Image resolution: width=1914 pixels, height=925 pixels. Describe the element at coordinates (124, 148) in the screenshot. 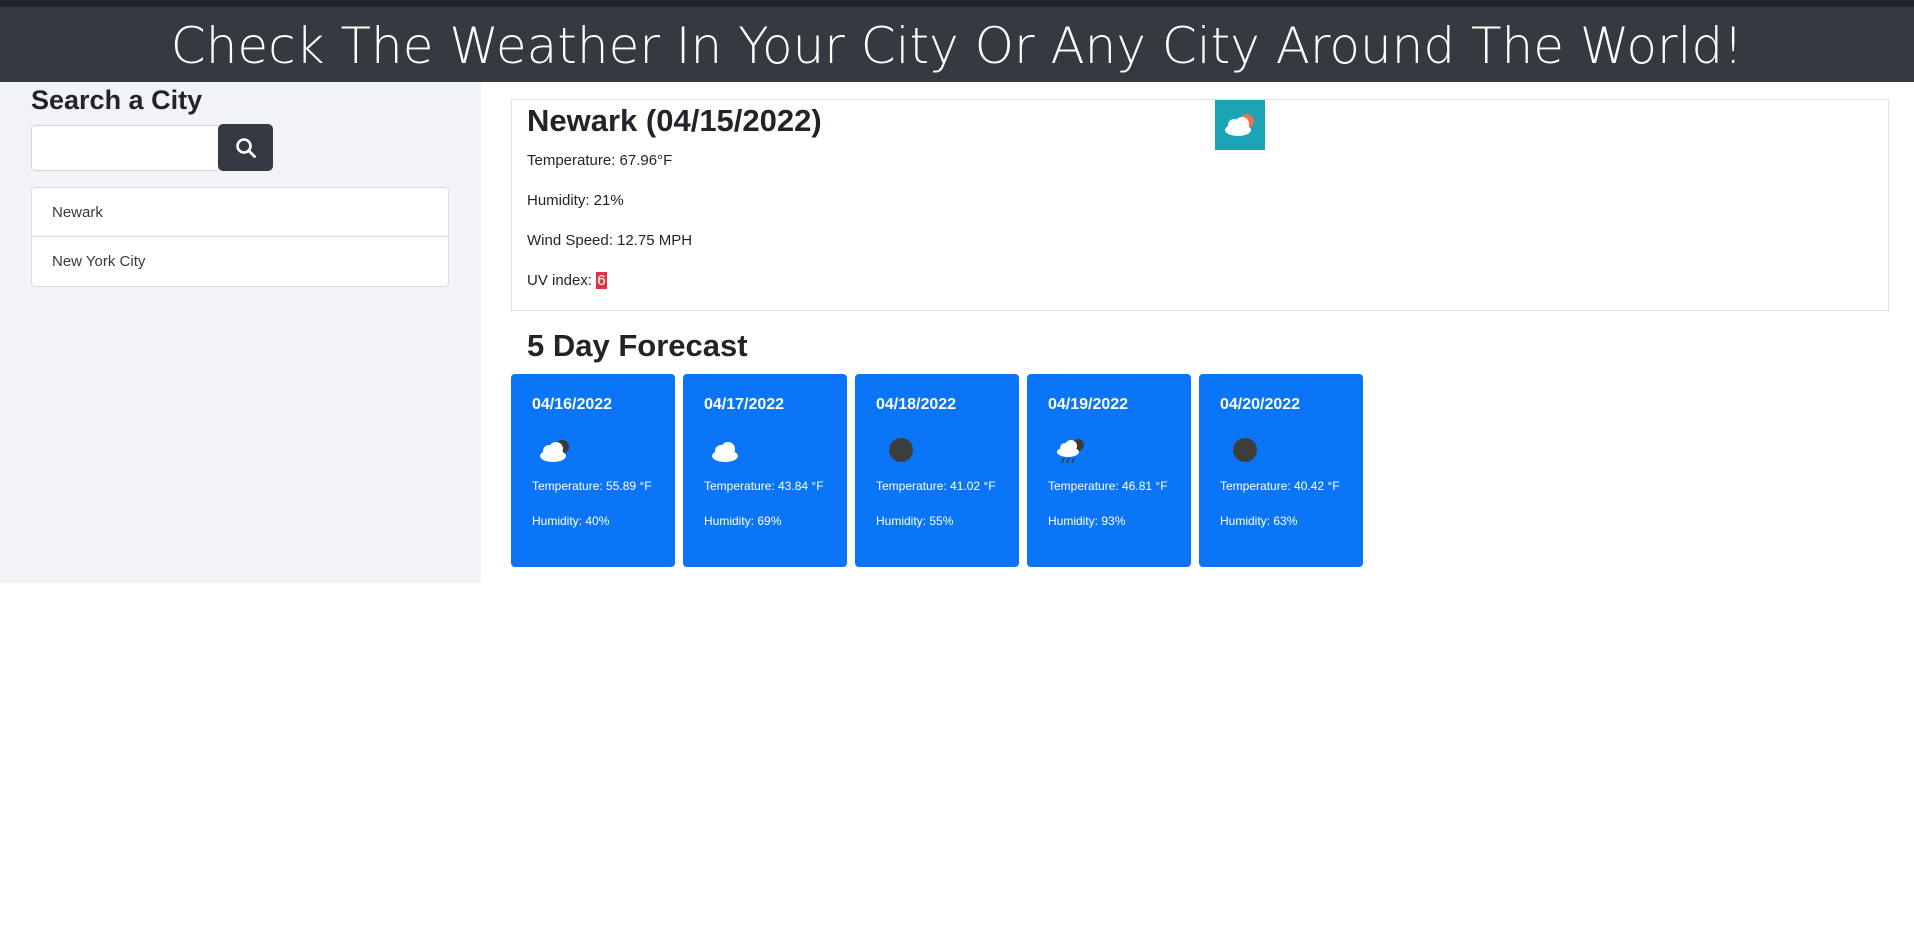

I see `search-input` at that location.